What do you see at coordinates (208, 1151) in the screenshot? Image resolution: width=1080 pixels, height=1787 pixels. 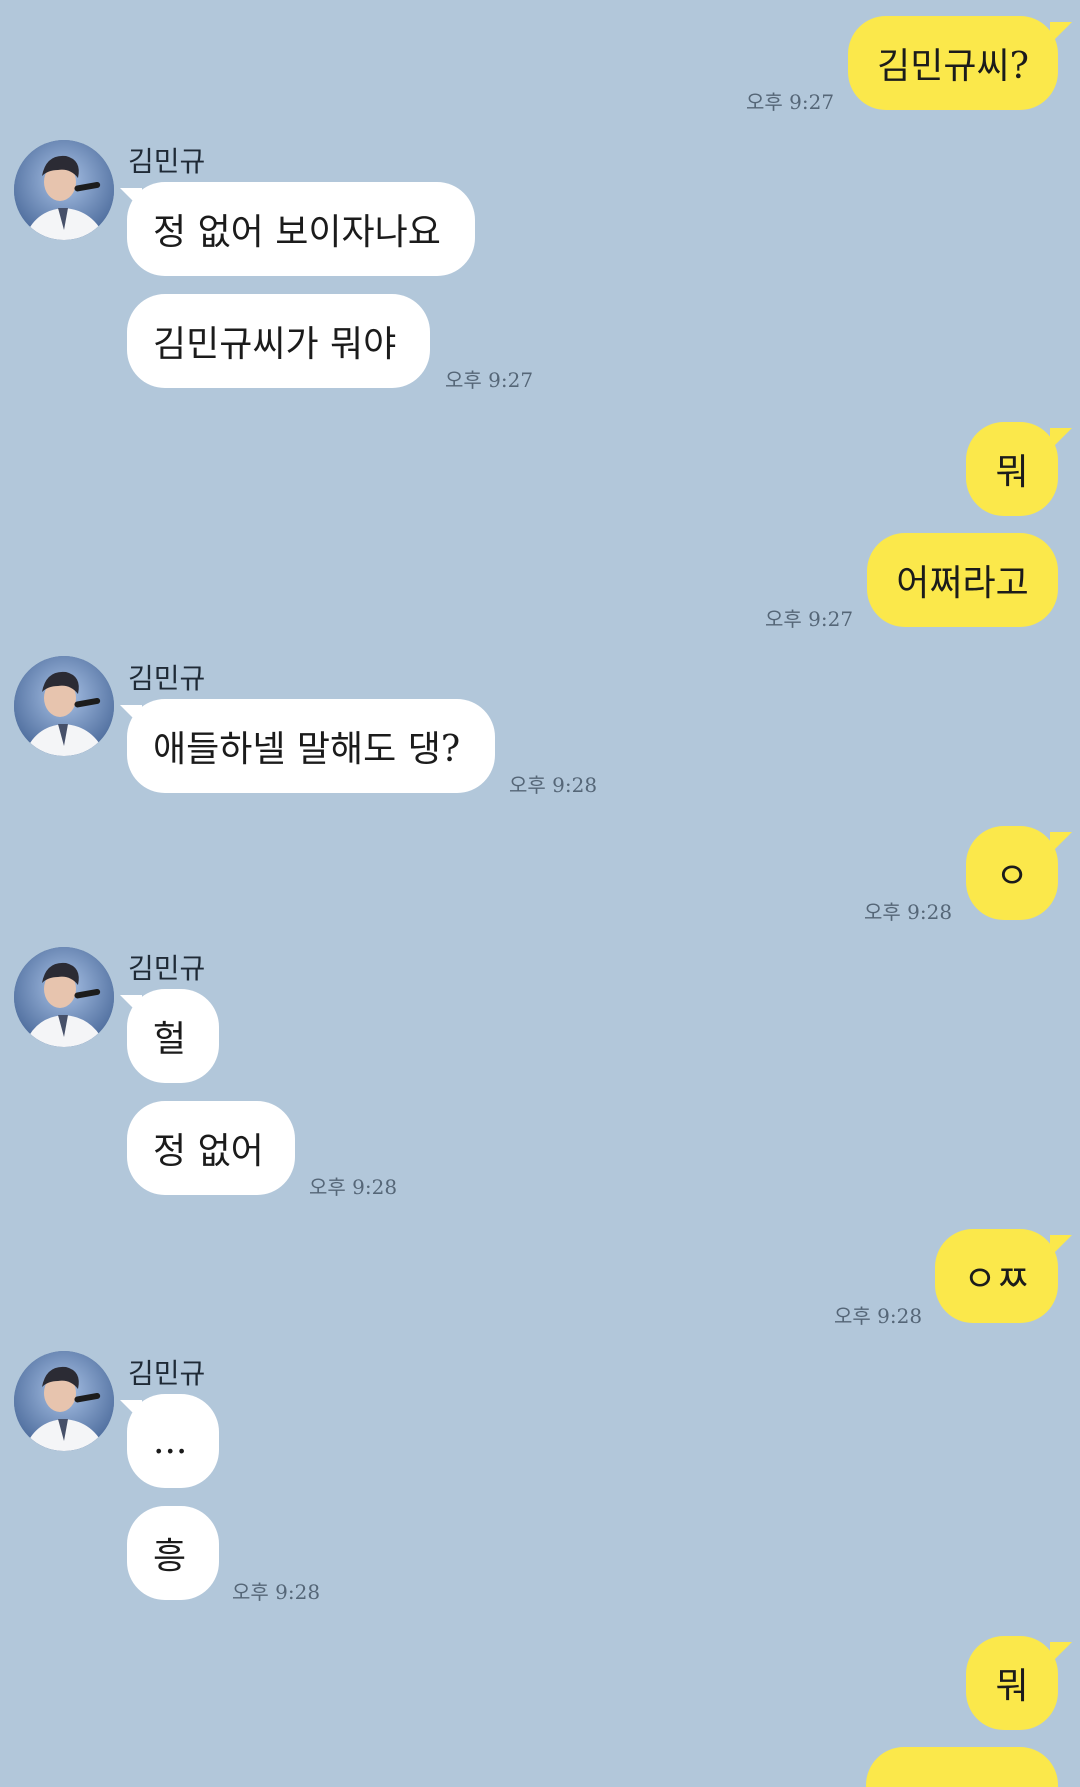 I see `message-text: 정 없어` at bounding box center [208, 1151].